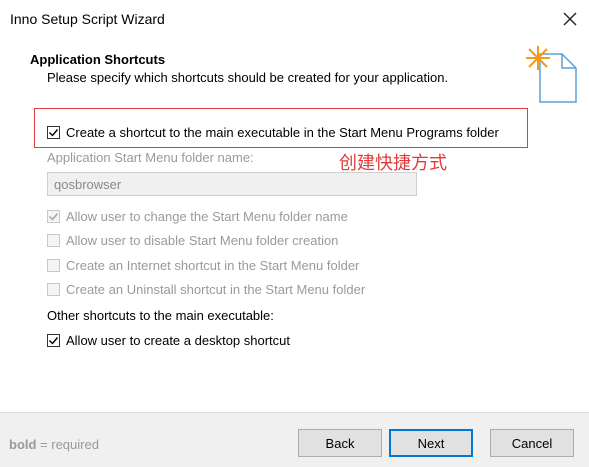 The height and width of the screenshot is (467, 589). I want to click on cancel-button: Cancel, so click(532, 443).